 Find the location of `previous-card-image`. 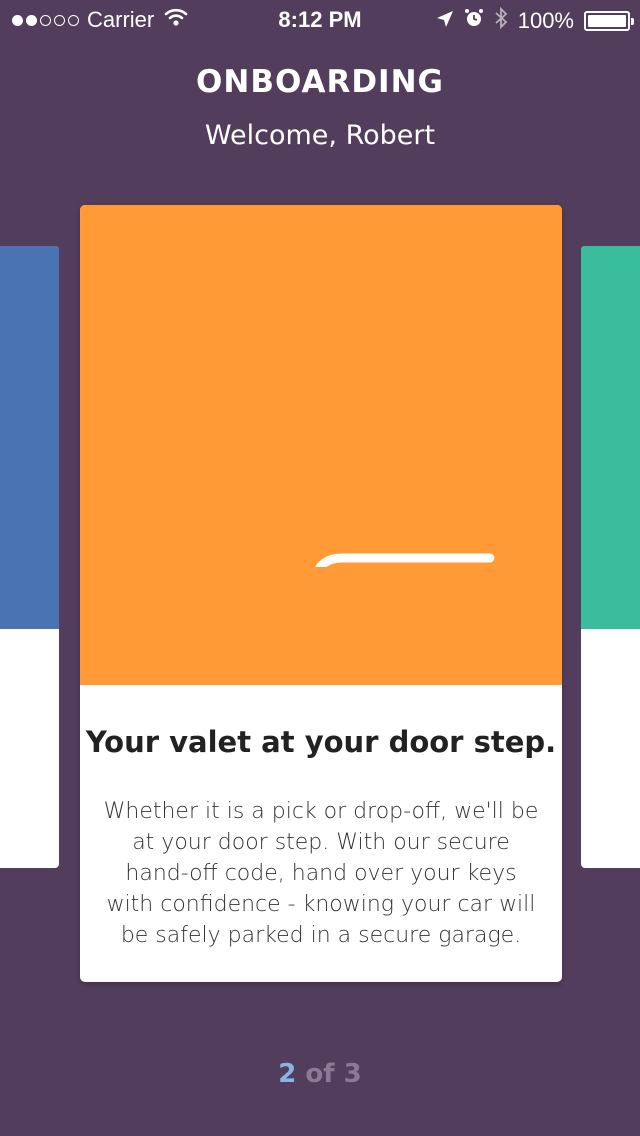

previous-card-image is located at coordinates (29, 437).